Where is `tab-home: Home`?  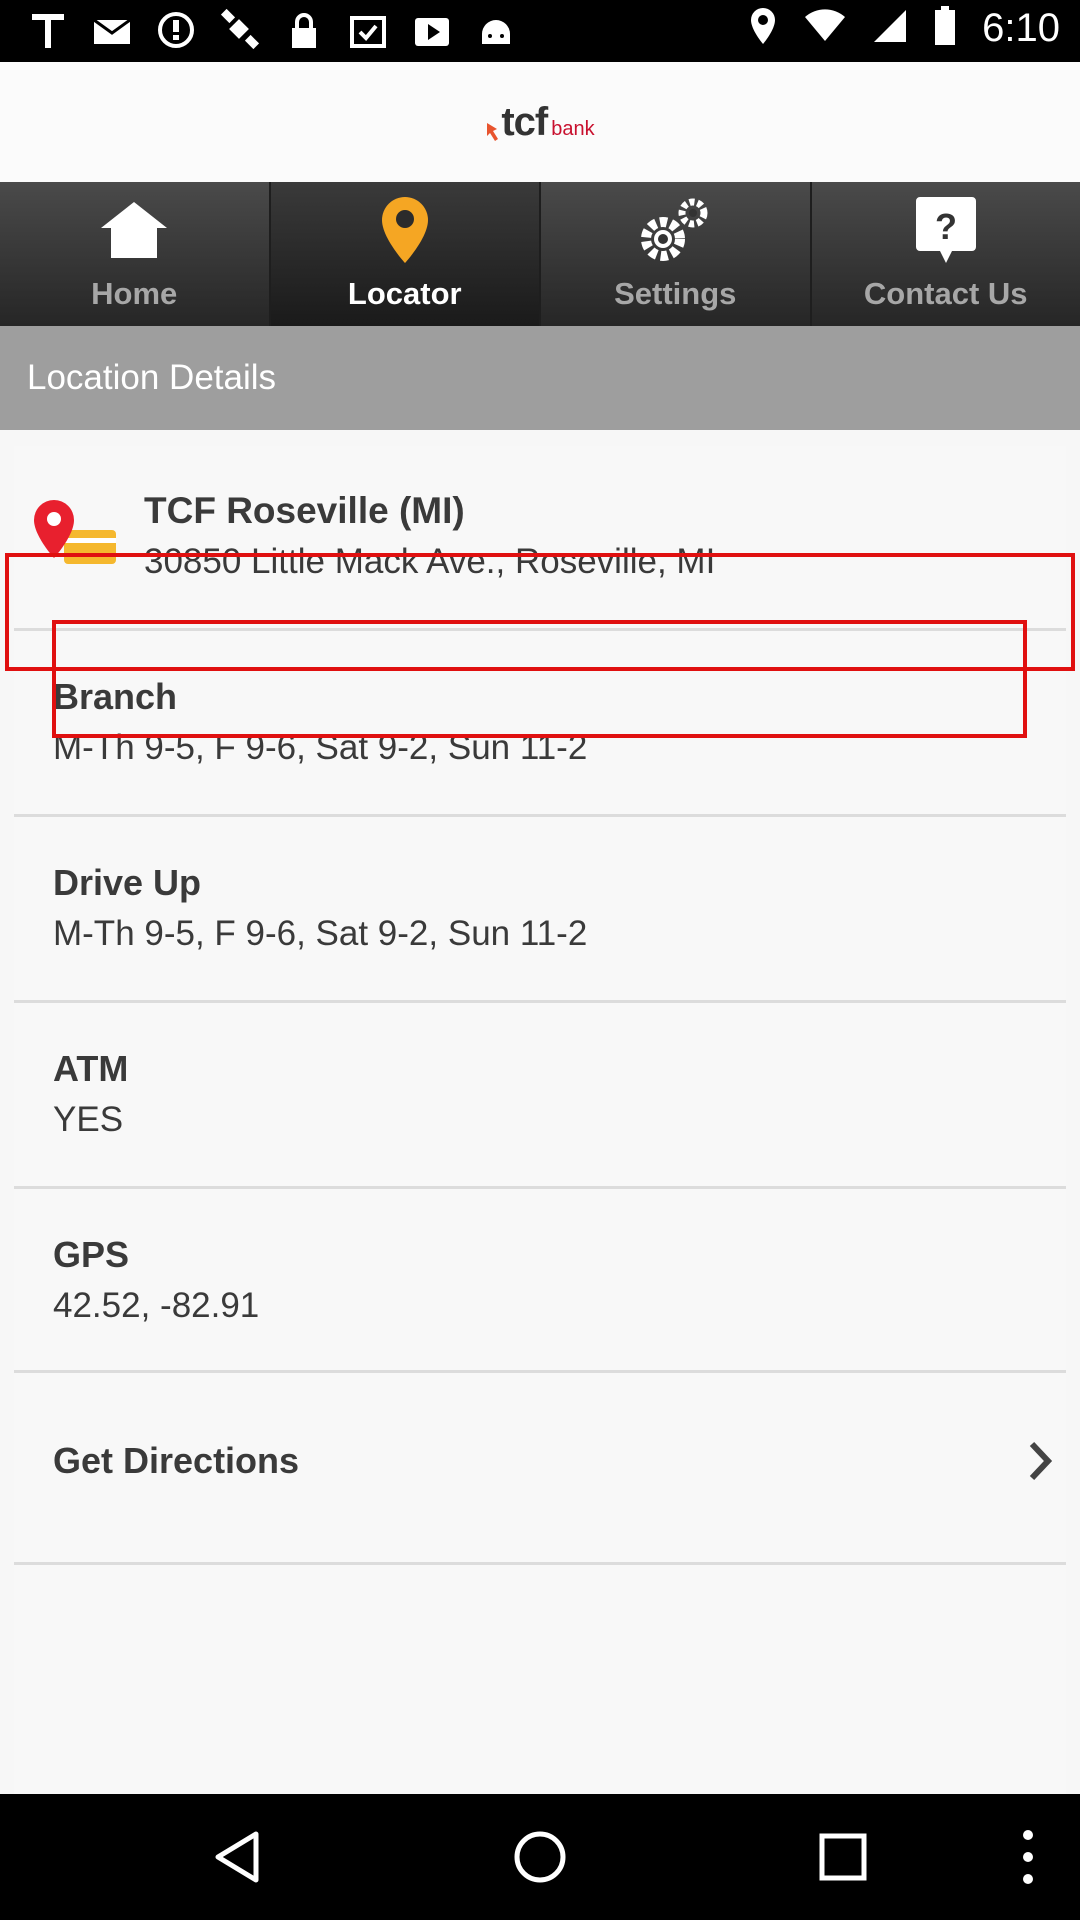 tab-home: Home is located at coordinates (135, 254).